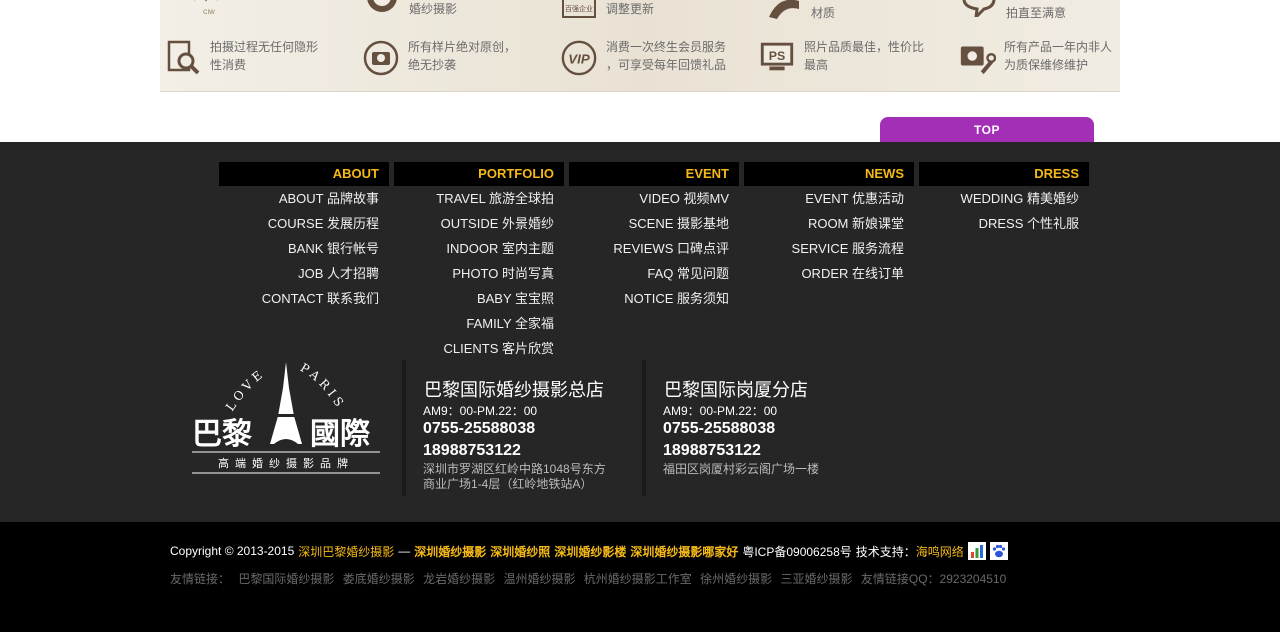 The image size is (1280, 632). I want to click on nav-heading: NEWS, so click(829, 174).